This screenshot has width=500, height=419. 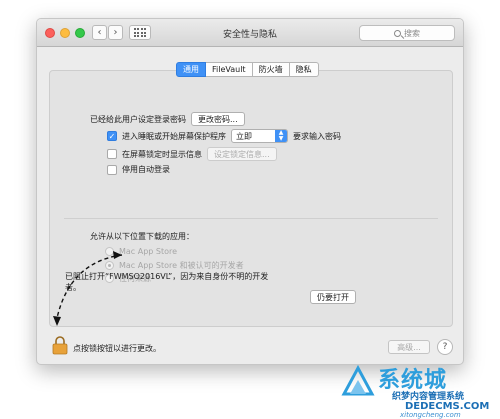 What do you see at coordinates (358, 380) in the screenshot?
I see `watermark-logo-icon` at bounding box center [358, 380].